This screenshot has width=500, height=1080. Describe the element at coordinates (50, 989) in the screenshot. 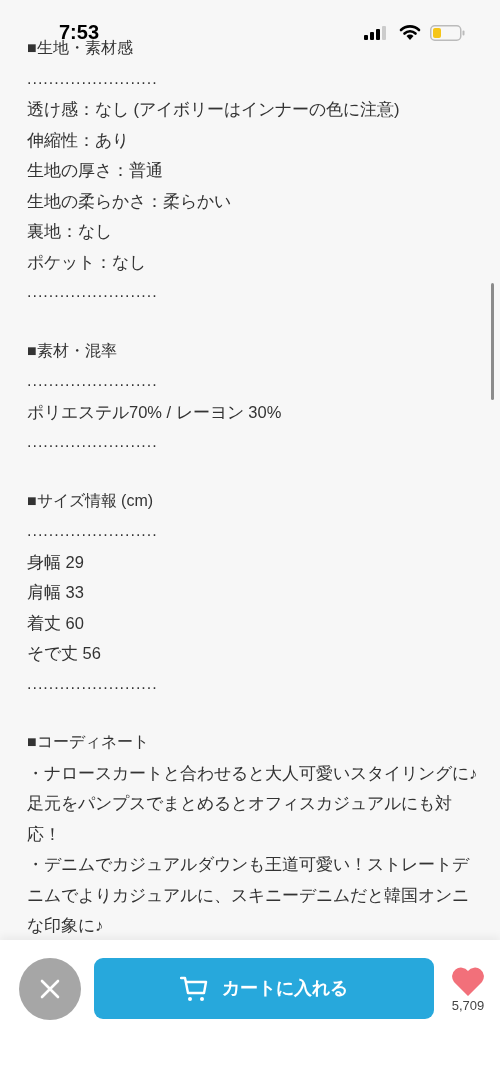

I see `close-icon` at that location.